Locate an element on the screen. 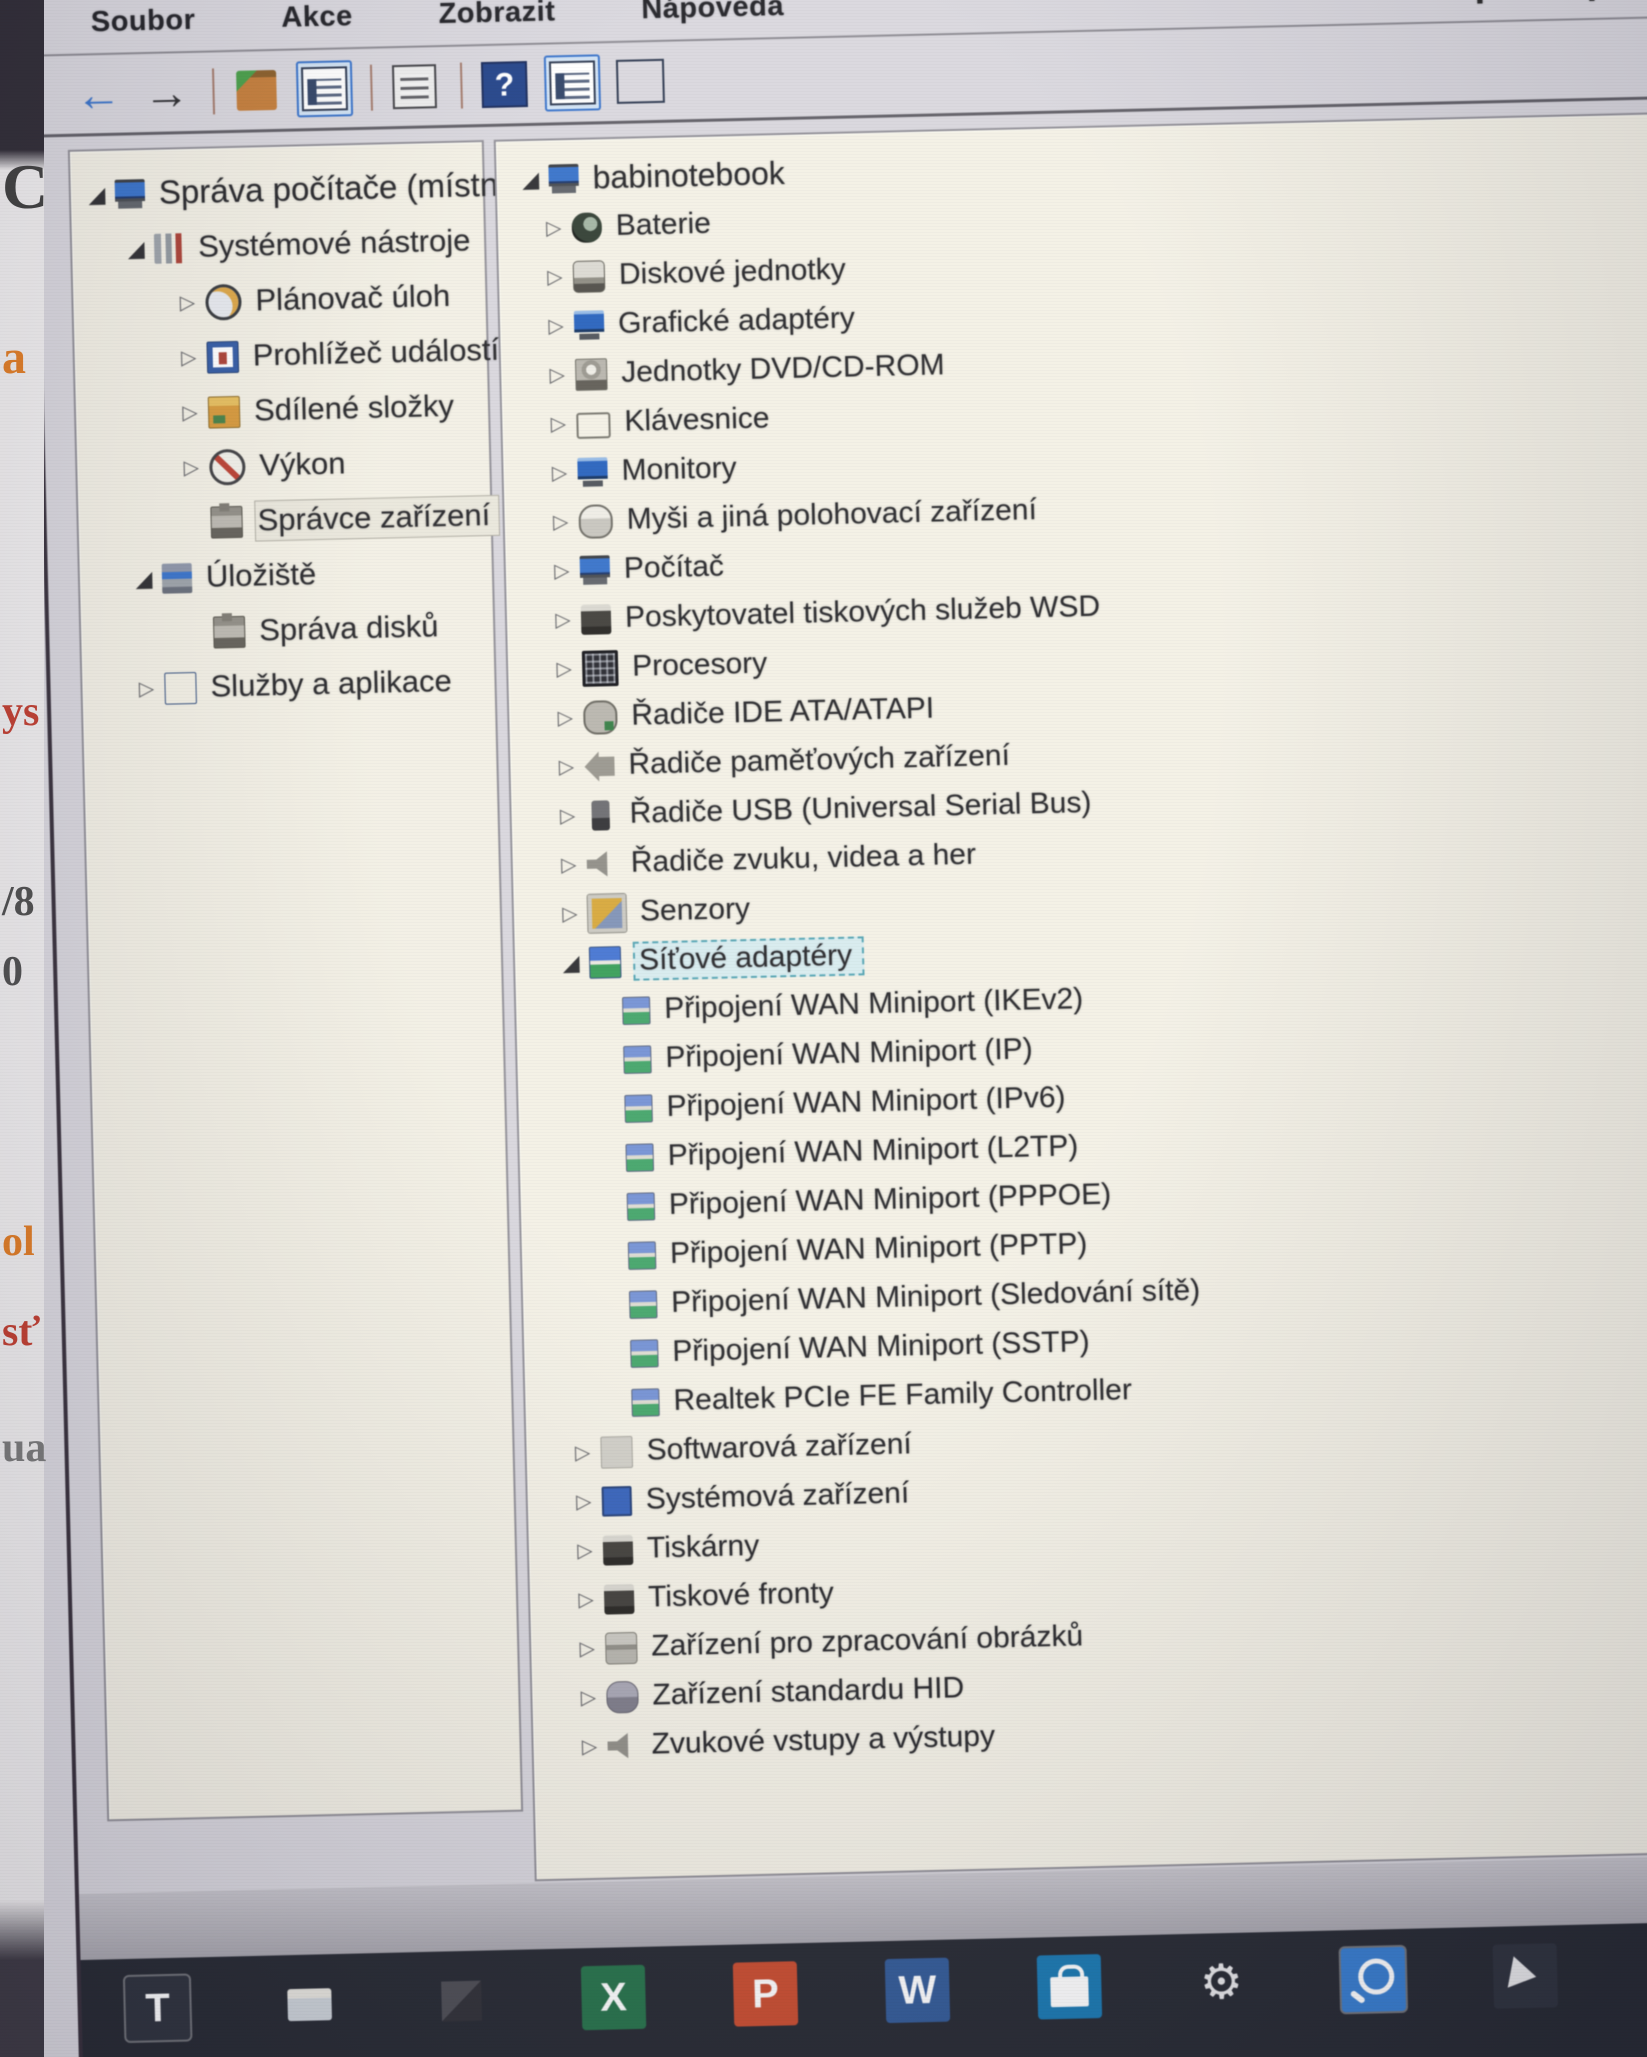 This screenshot has width=1647, height=2057. tree-item-label: Připojení WAN Miniport (PPTP) is located at coordinates (882, 1249).